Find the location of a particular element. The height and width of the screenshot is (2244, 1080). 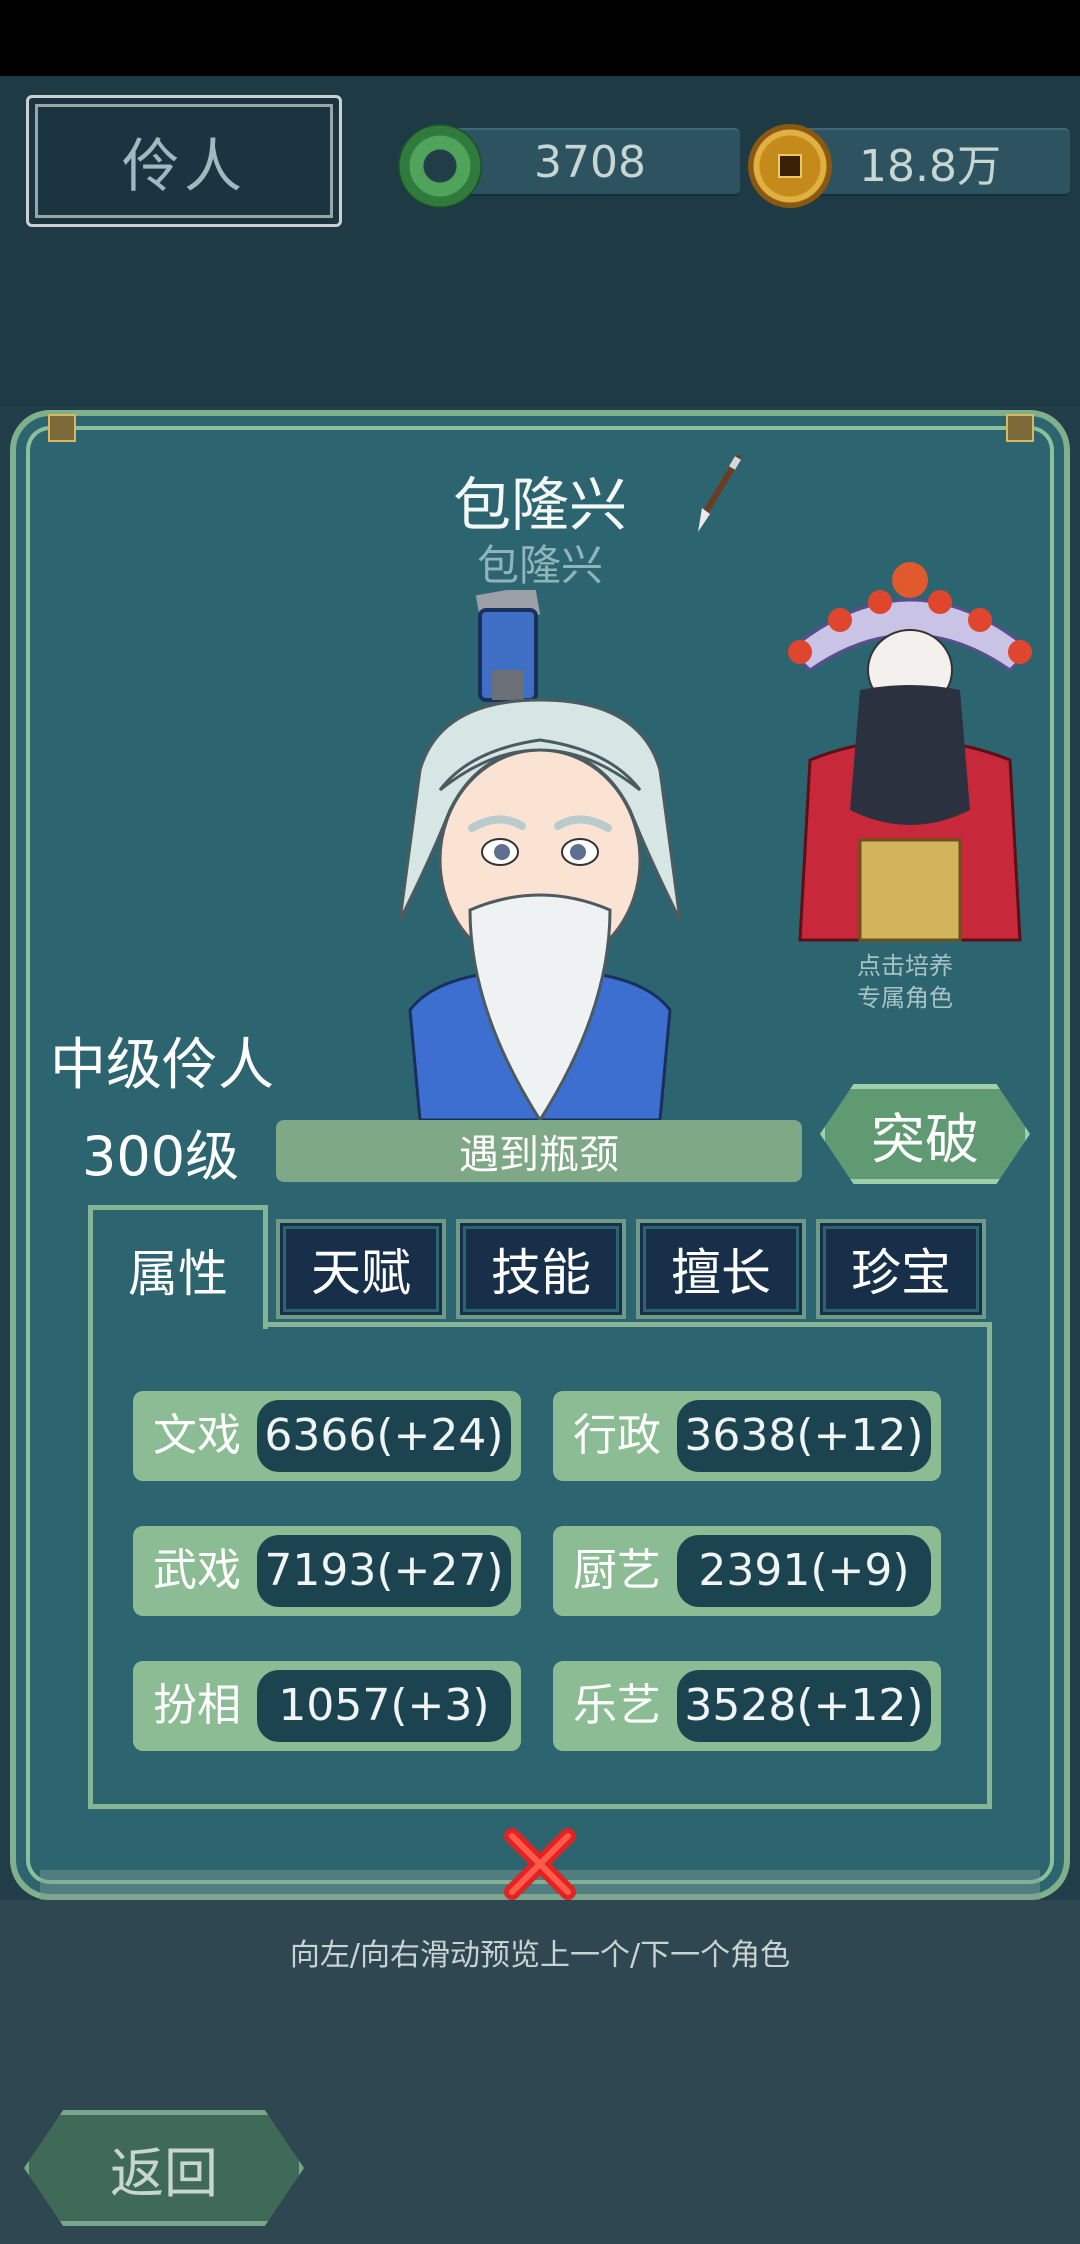

tab-bar: 属性 天赋 技能 擅长 珍宝 is located at coordinates (540, 1267).